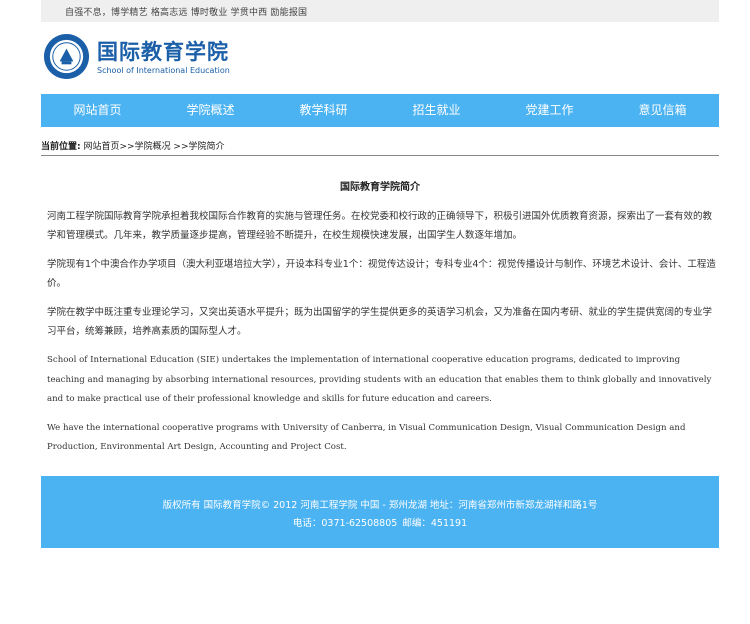 The height and width of the screenshot is (624, 750). What do you see at coordinates (66, 56) in the screenshot?
I see `school-seal-icon` at bounding box center [66, 56].